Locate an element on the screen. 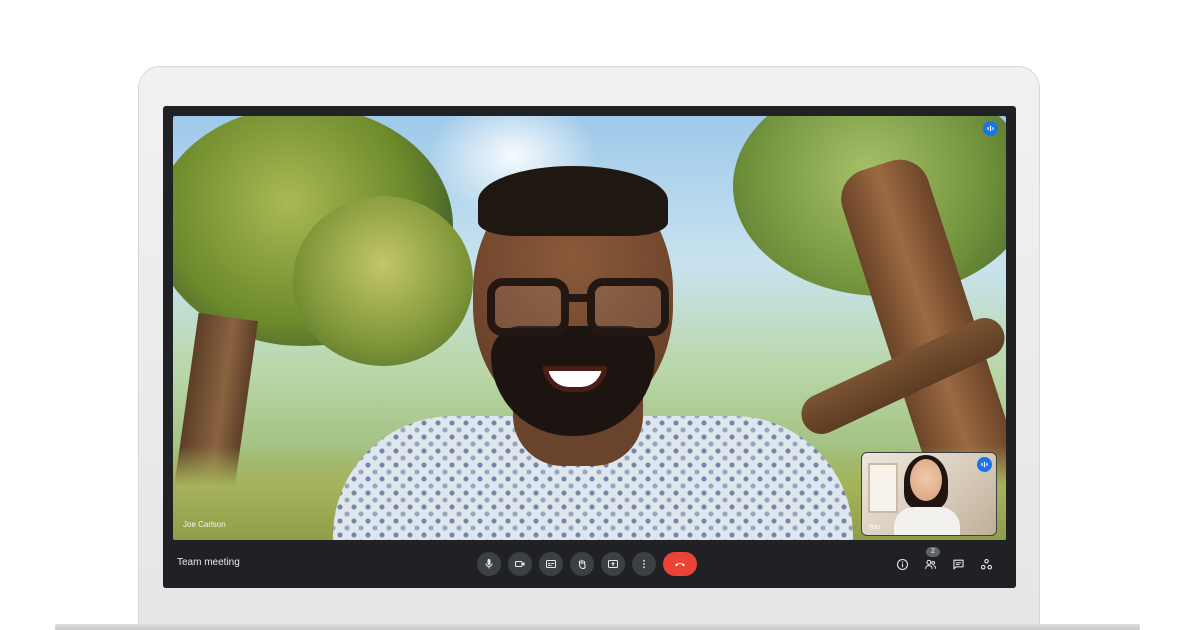 This screenshot has height=630, width=1200. self-background-window is located at coordinates (883, 488).